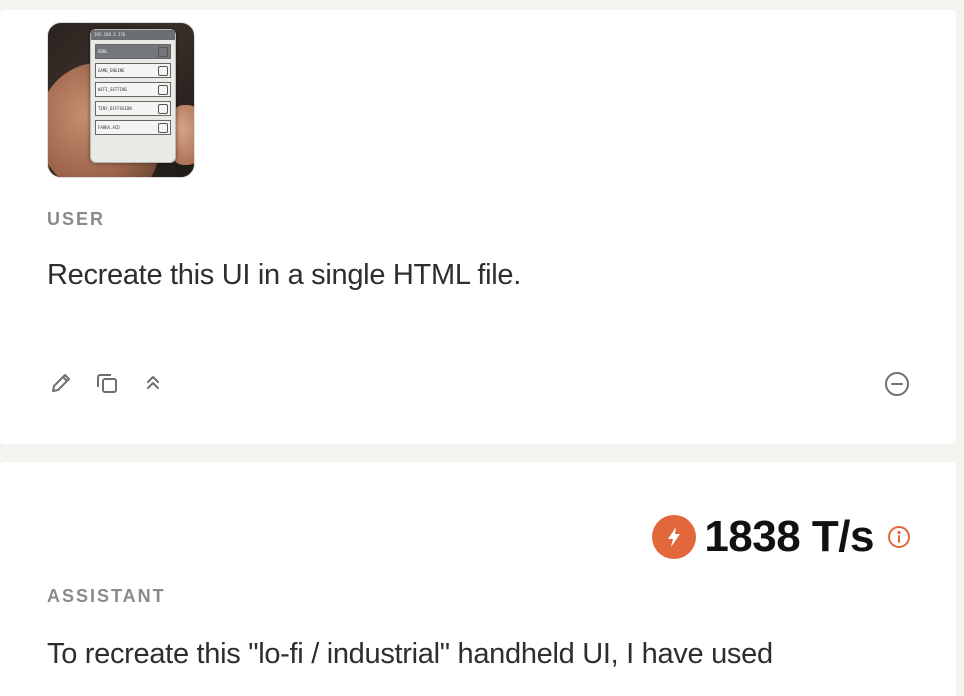 Image resolution: width=964 pixels, height=696 pixels. I want to click on info-icon, so click(899, 537).